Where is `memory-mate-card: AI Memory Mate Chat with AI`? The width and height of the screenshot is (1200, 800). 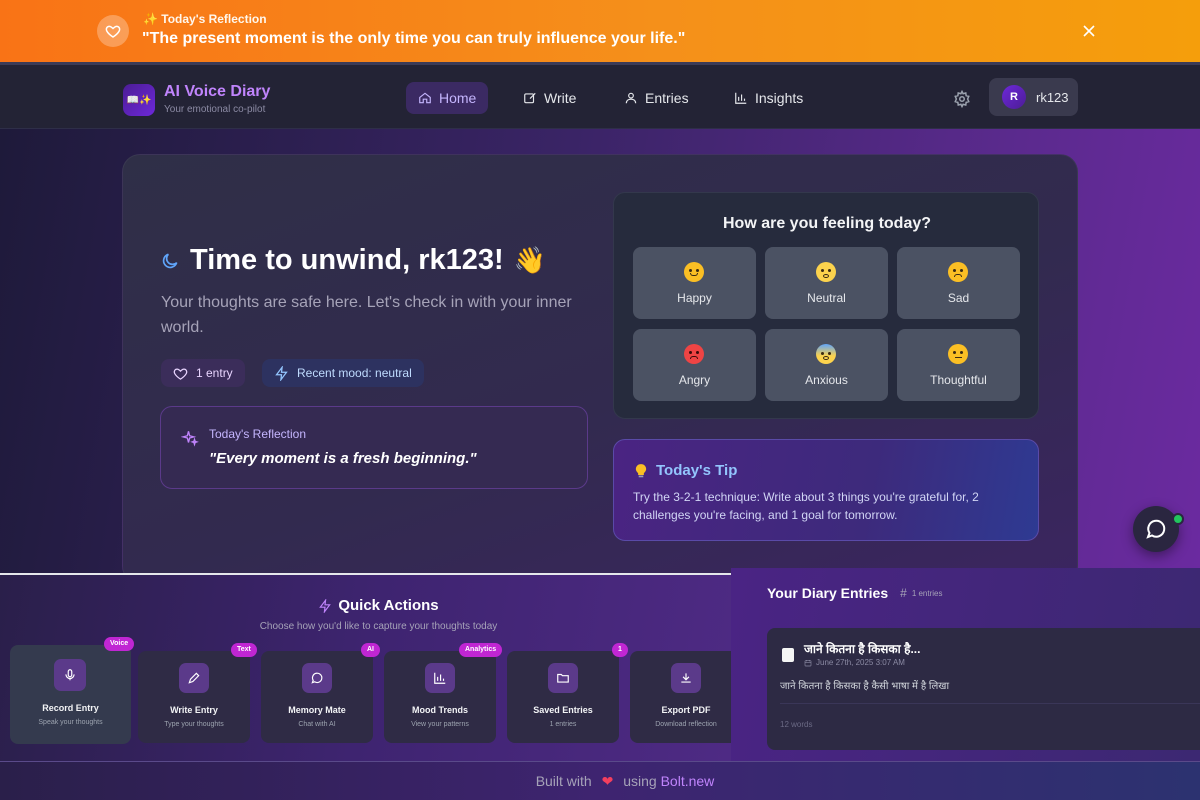 memory-mate-card: AI Memory Mate Chat with AI is located at coordinates (320, 693).